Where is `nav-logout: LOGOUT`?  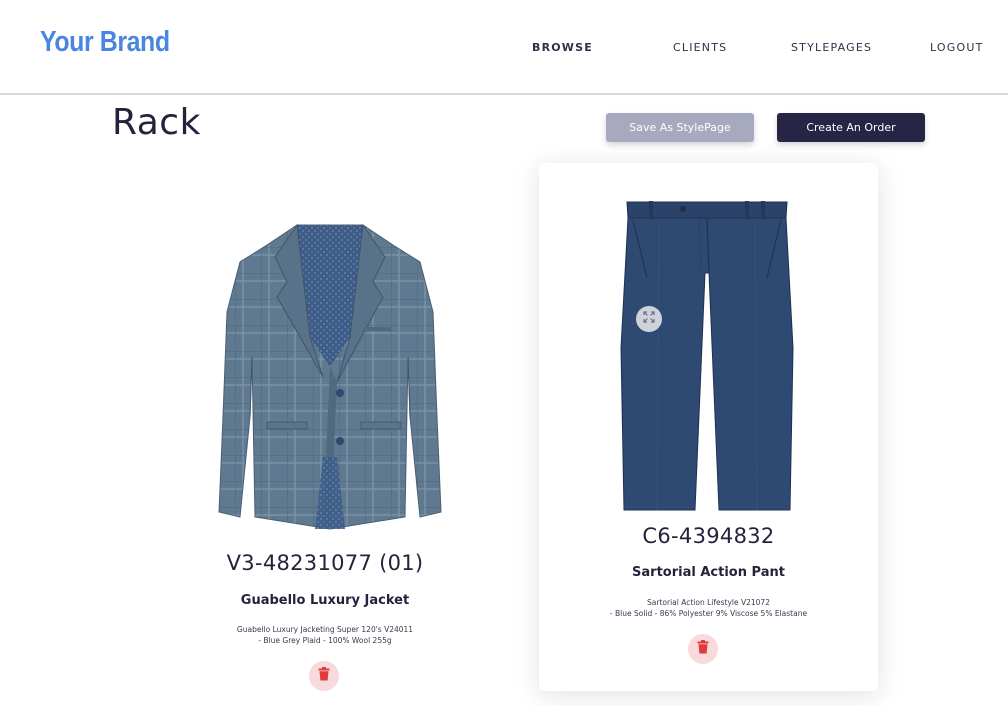 nav-logout: LOGOUT is located at coordinates (957, 47).